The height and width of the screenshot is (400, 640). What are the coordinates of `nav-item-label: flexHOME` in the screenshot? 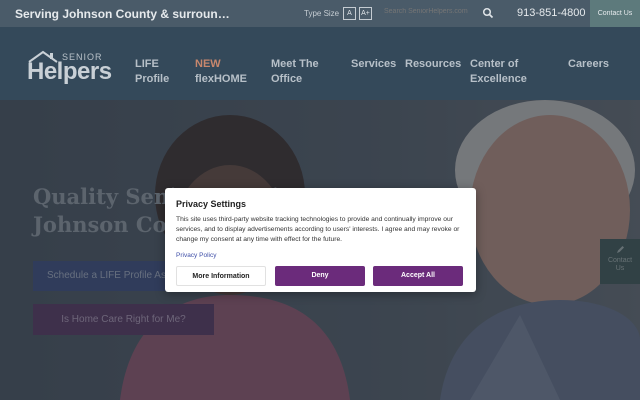 It's located at (221, 79).